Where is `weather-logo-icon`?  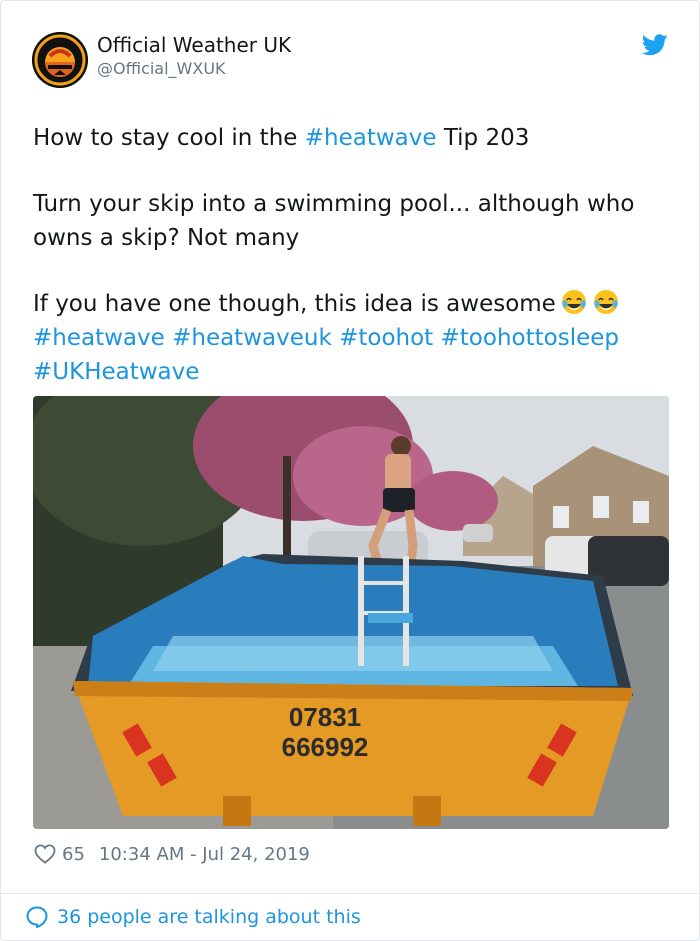 weather-logo-icon is located at coordinates (60, 60).